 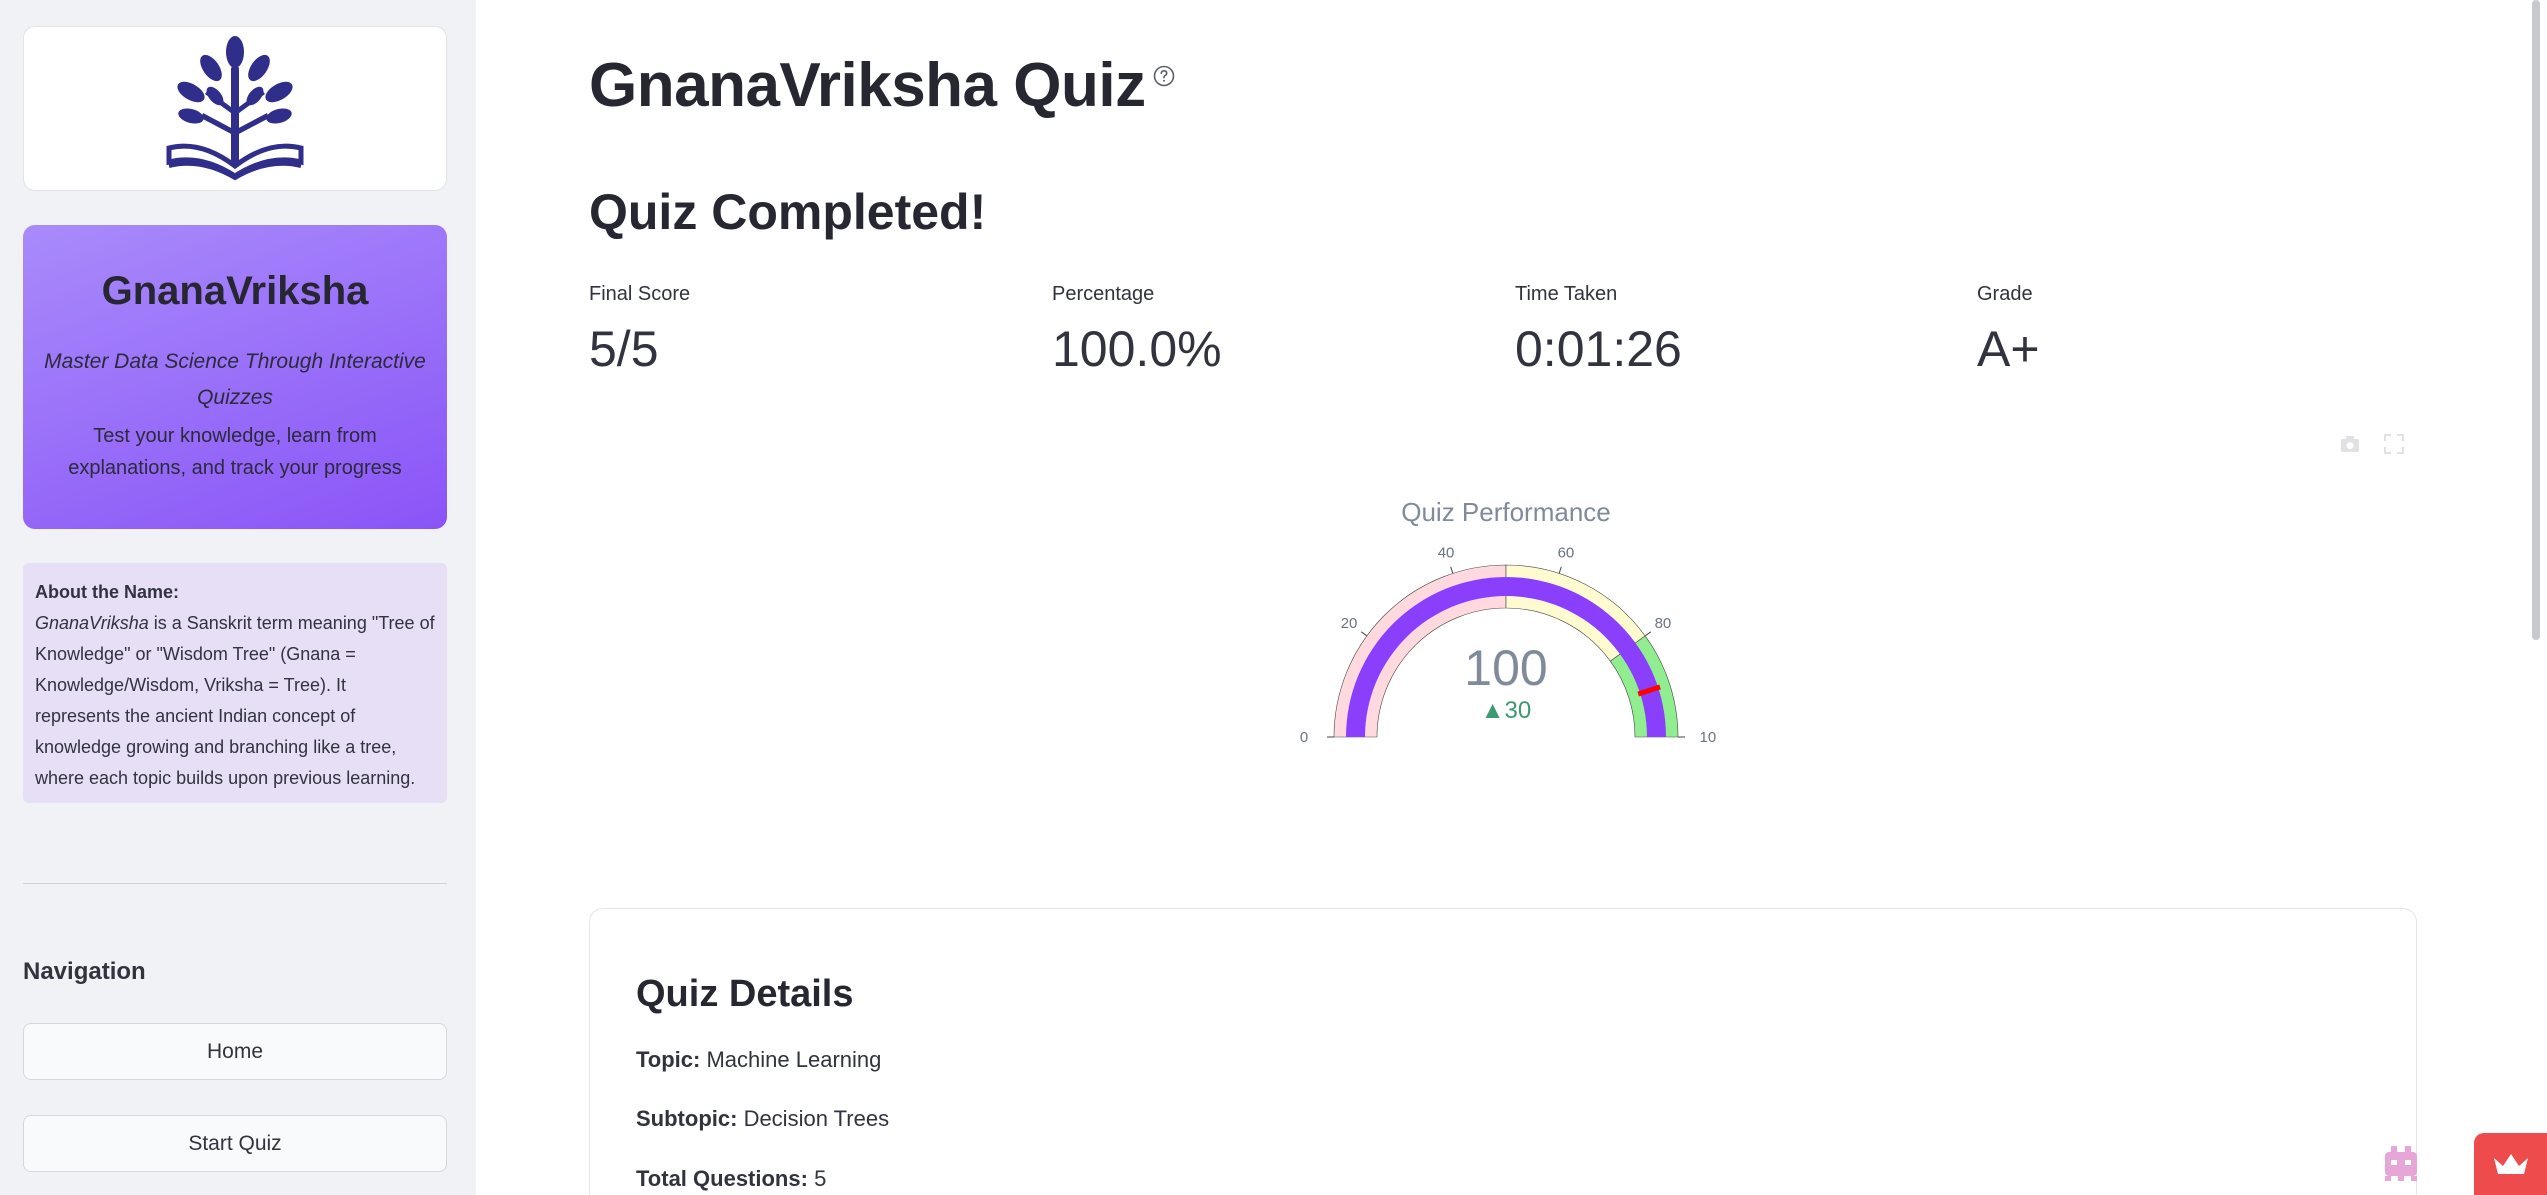 What do you see at coordinates (1304, 737) in the screenshot?
I see `gauge-tick-label: 0` at bounding box center [1304, 737].